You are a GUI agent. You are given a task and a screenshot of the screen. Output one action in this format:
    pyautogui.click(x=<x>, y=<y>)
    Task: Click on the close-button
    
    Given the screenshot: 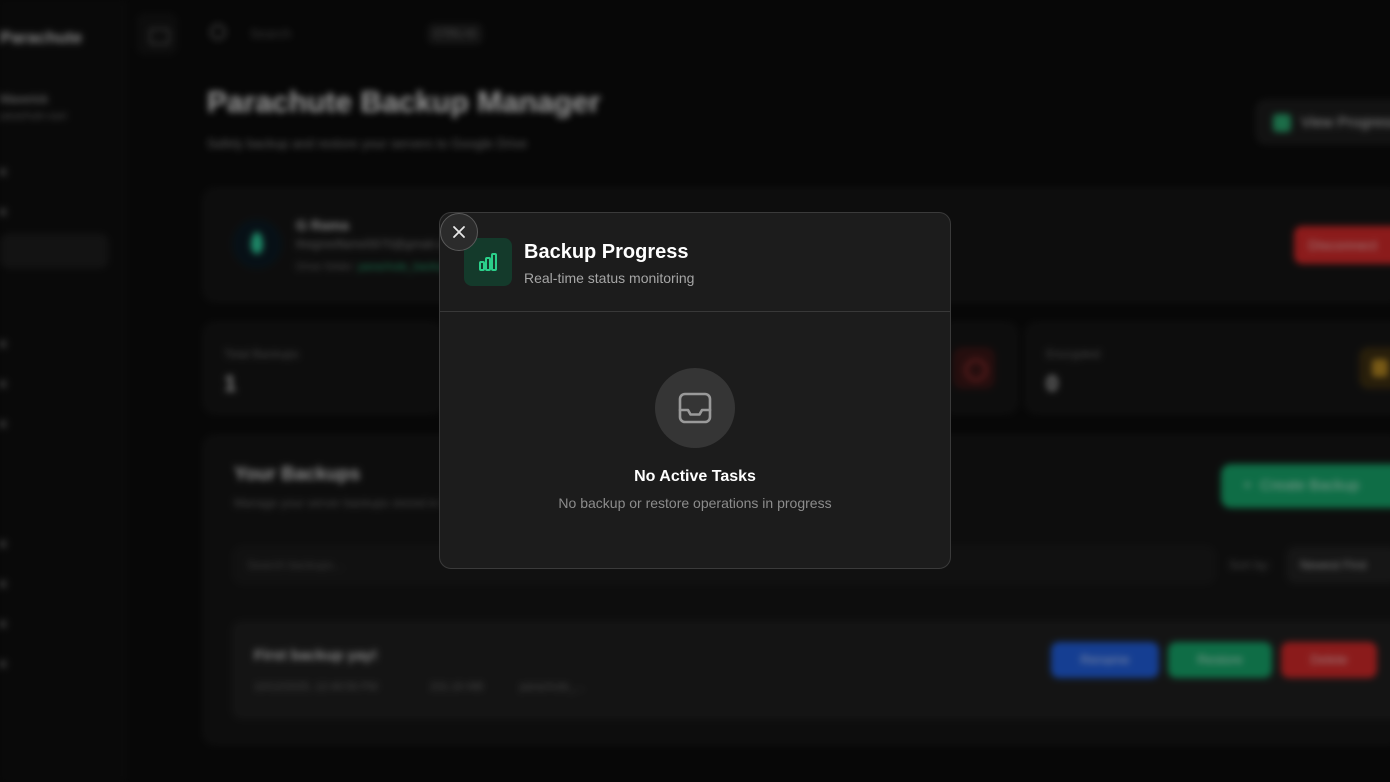 What is the action you would take?
    pyautogui.click(x=459, y=232)
    